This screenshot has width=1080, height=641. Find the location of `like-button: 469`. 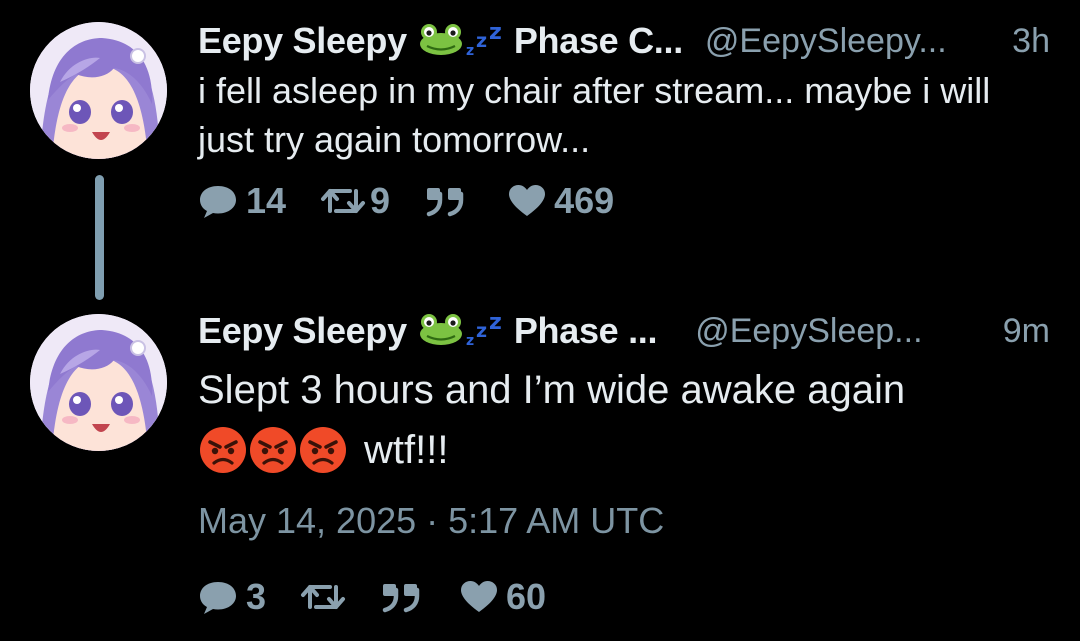

like-button: 469 is located at coordinates (561, 201).